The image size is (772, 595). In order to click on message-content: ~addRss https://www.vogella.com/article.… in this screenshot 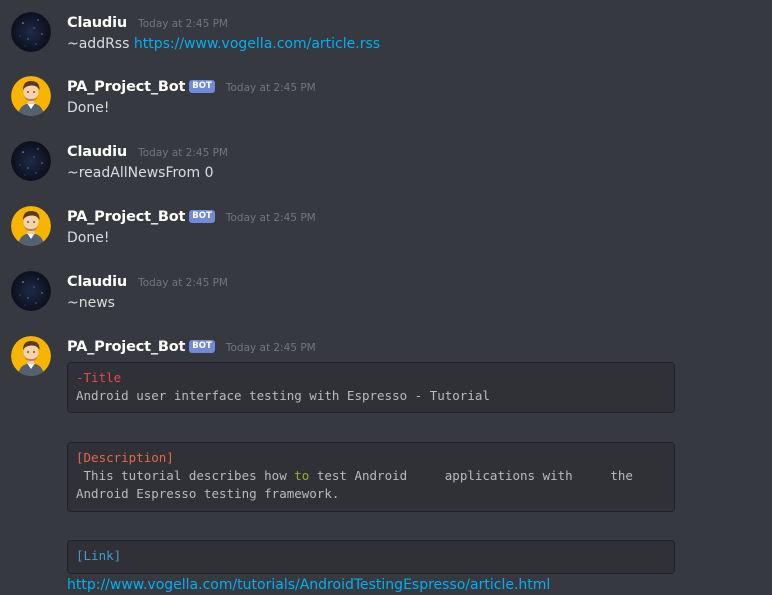, I will do `click(223, 44)`.